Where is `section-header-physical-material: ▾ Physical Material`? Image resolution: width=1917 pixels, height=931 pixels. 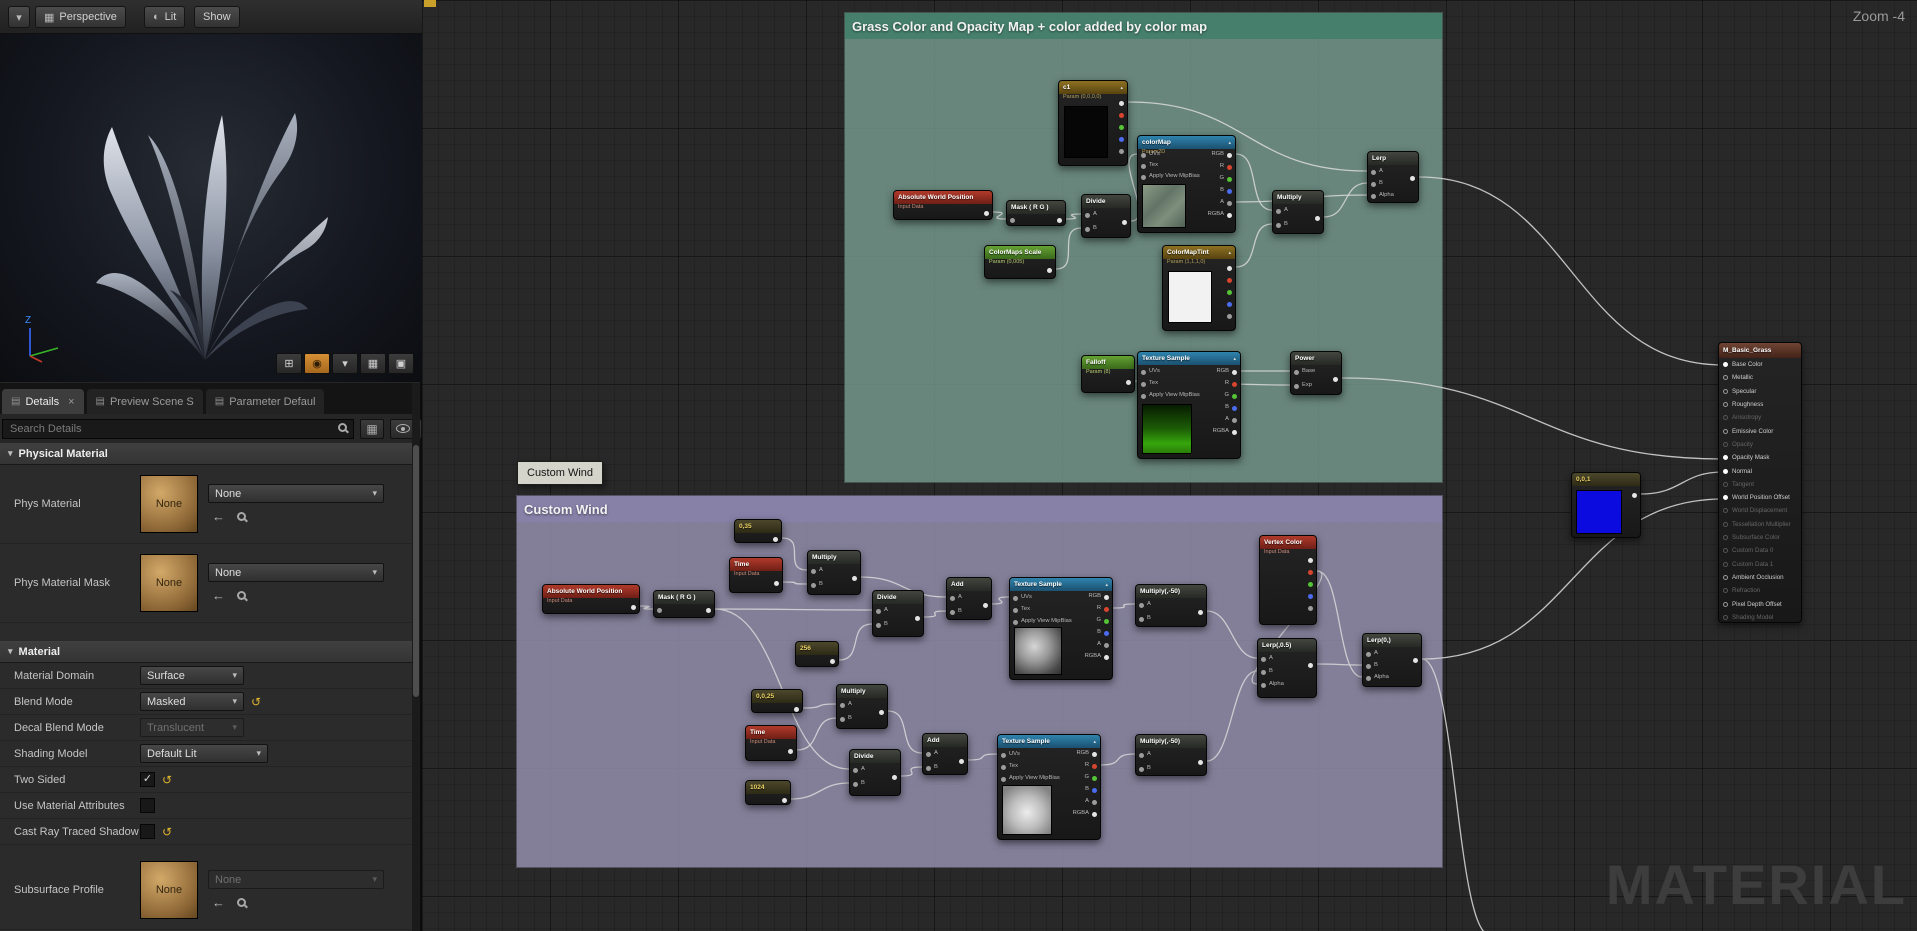
section-header-physical-material: ▾ Physical Material is located at coordinates (207, 454).